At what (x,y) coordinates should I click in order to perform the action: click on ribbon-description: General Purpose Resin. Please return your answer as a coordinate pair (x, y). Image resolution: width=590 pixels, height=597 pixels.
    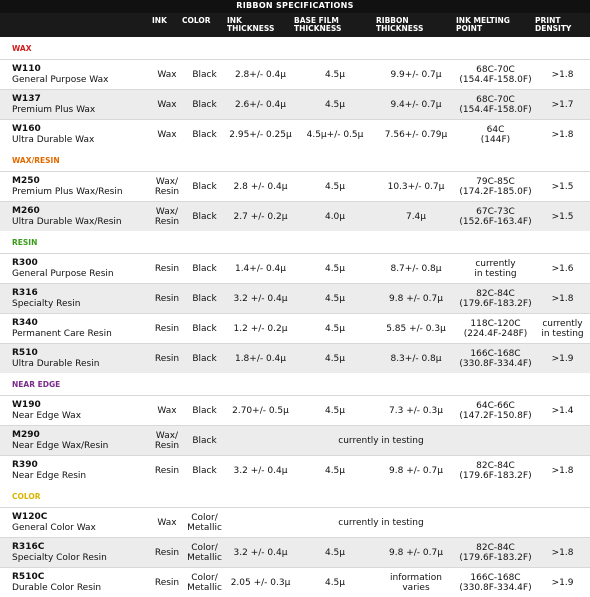
    Looking at the image, I should click on (63, 273).